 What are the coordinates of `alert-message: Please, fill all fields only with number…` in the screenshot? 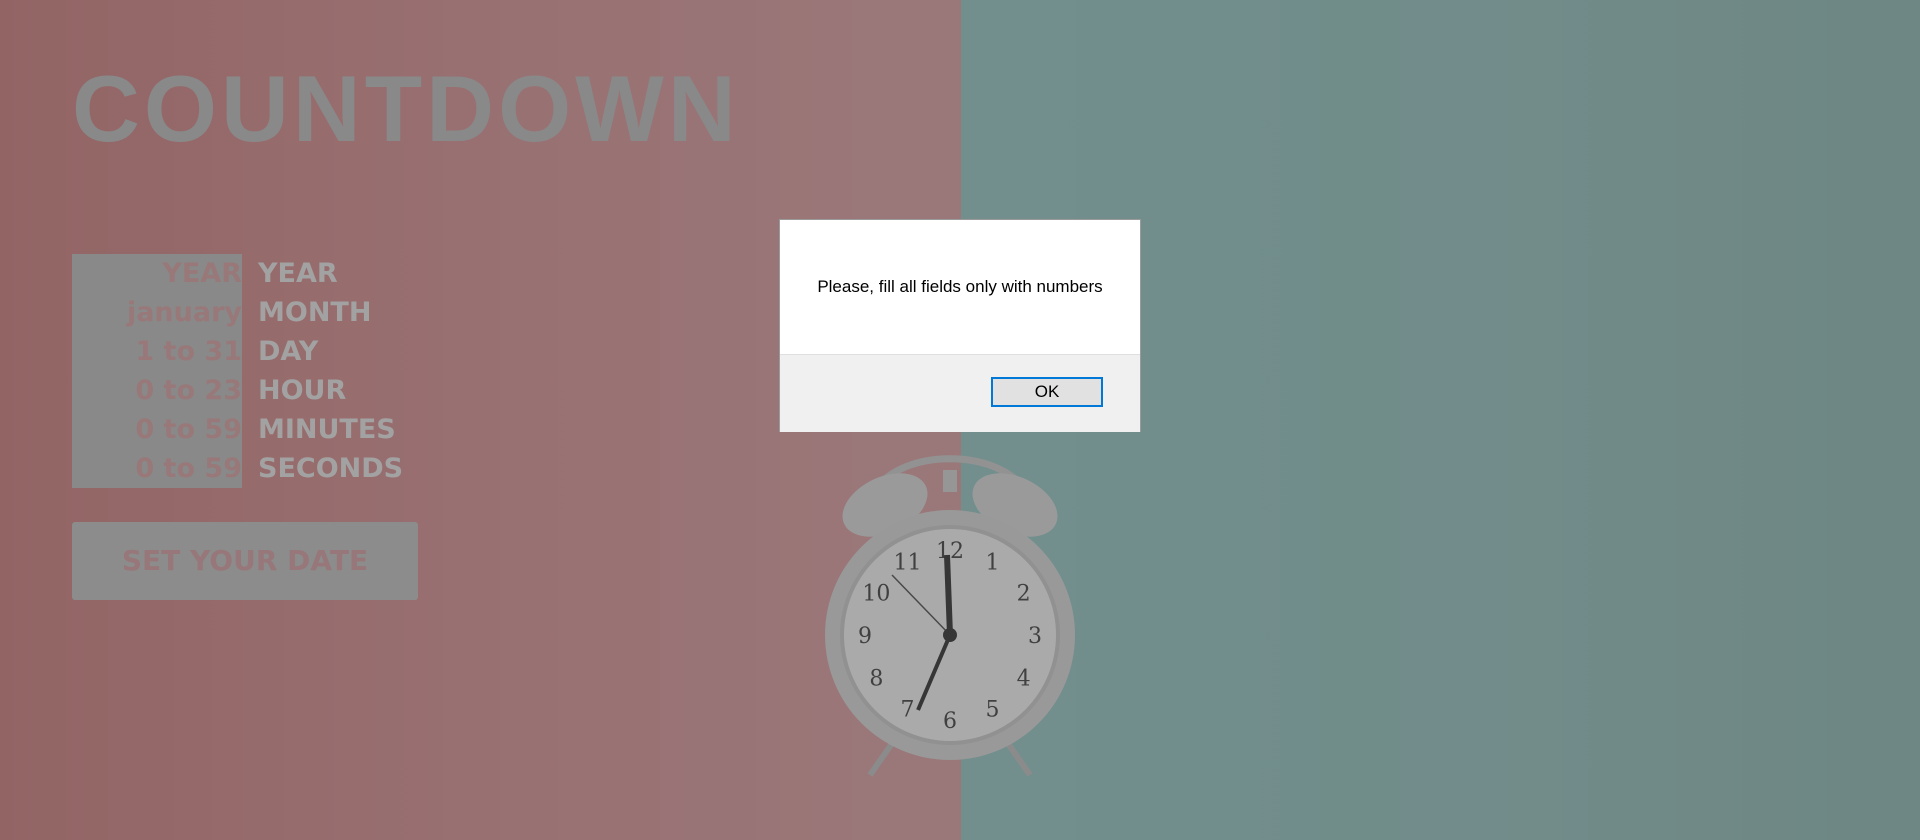 It's located at (960, 286).